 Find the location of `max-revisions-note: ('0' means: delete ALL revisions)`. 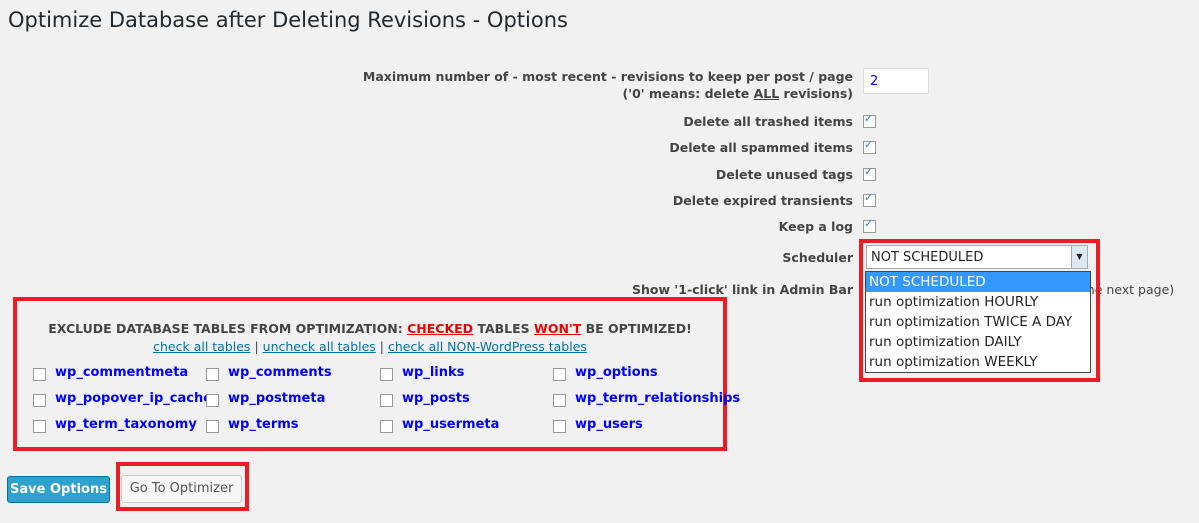

max-revisions-note: ('0' means: delete ALL revisions) is located at coordinates (608, 93).